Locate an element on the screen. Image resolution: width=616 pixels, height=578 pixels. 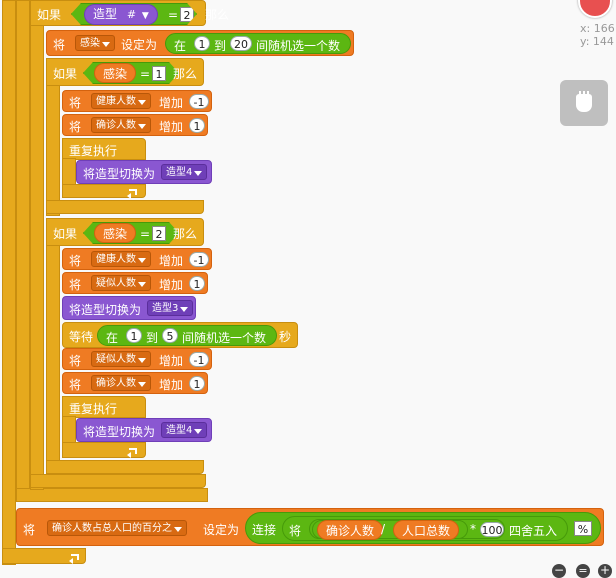
multiply-sign: * is located at coordinates (473, 529).